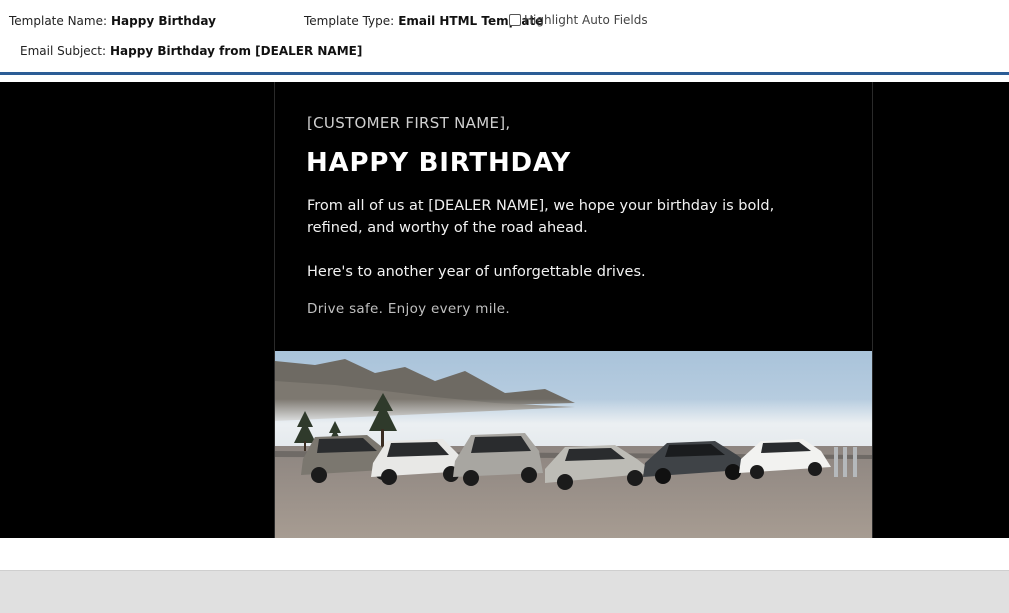 The image size is (1009, 613). Describe the element at coordinates (63, 51) in the screenshot. I see `email-subject-label: Email Subject:` at that location.